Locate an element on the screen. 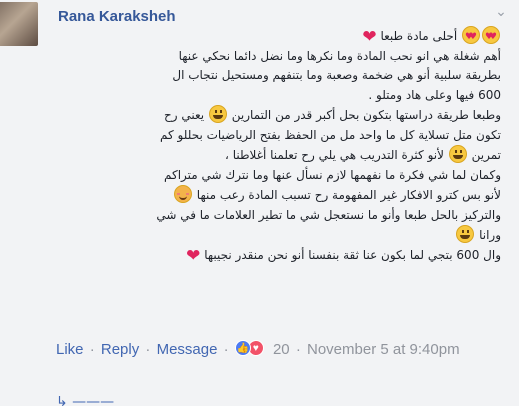 The width and height of the screenshot is (519, 406). comment-timestamp: November 5 at 9:40pm is located at coordinates (383, 349).